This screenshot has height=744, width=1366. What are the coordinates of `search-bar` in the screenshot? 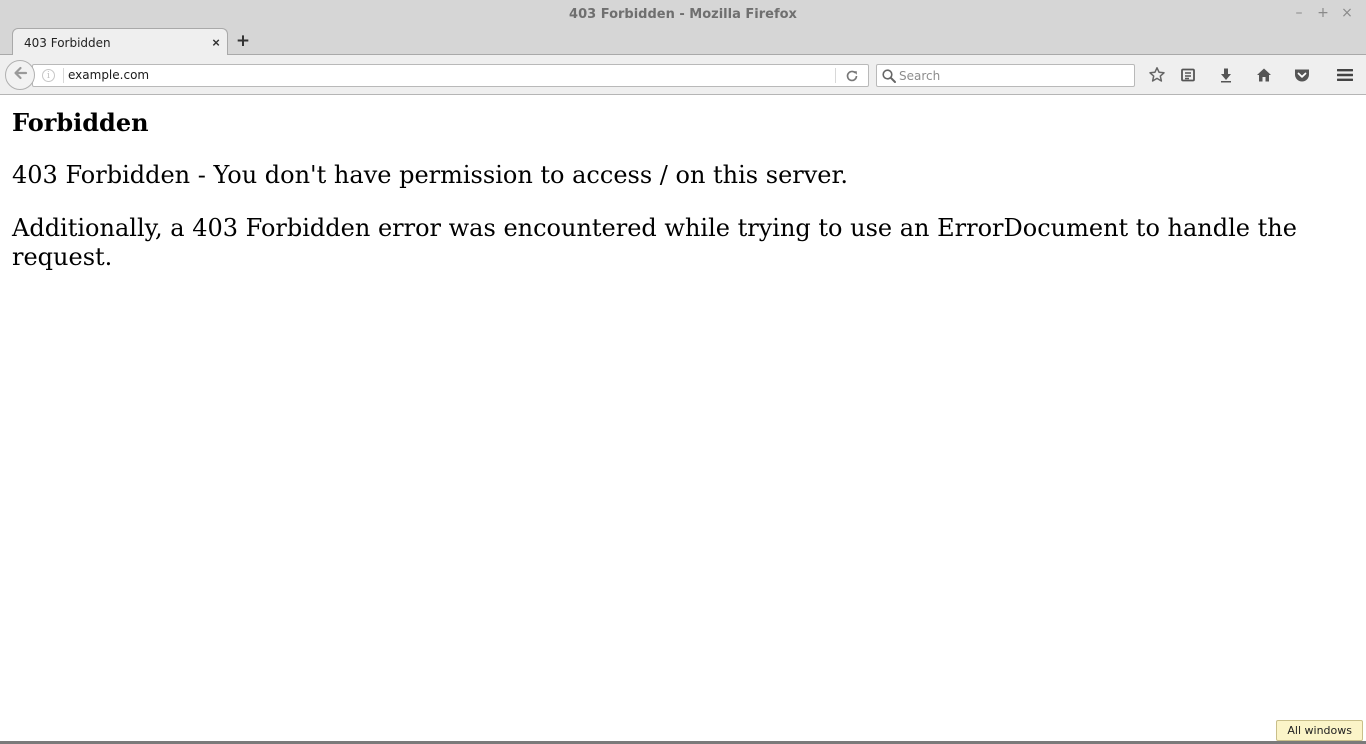 It's located at (1005, 75).